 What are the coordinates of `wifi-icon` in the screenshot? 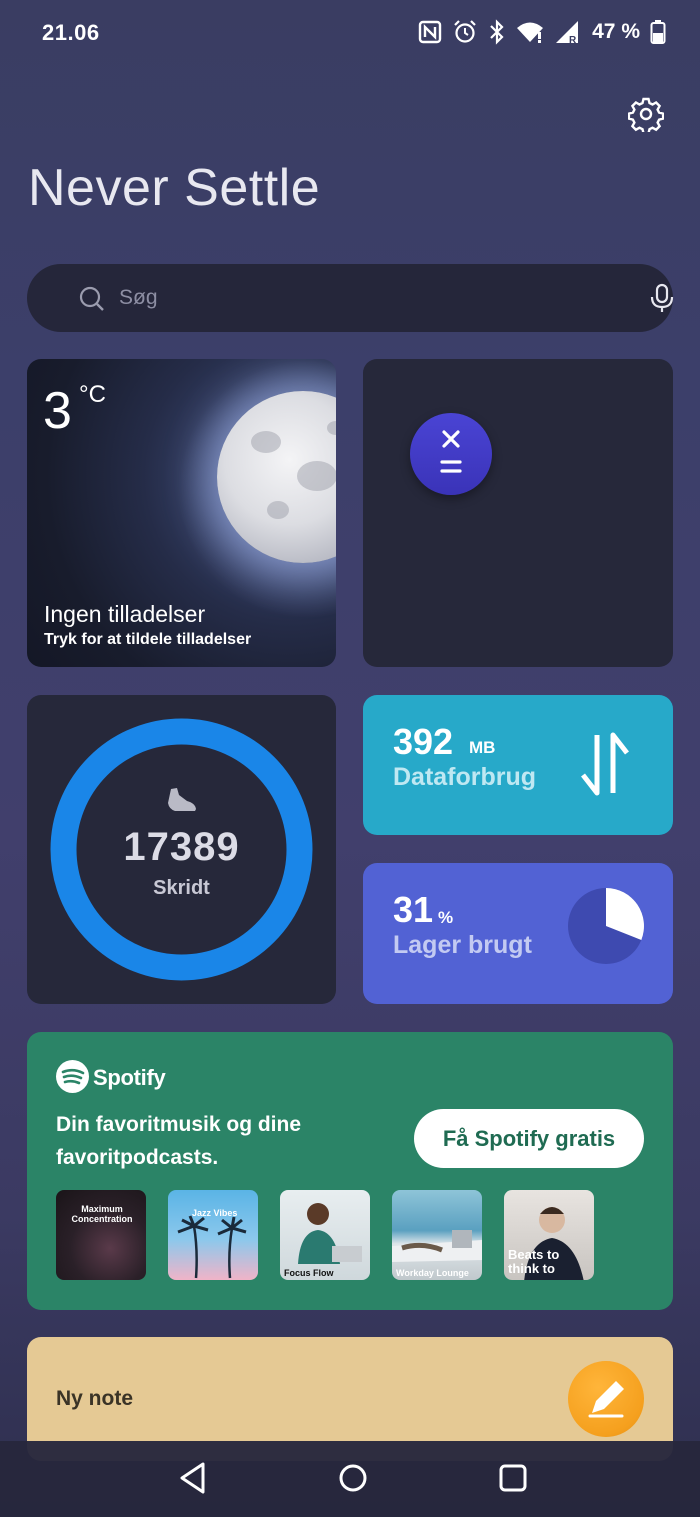 It's located at (530, 32).